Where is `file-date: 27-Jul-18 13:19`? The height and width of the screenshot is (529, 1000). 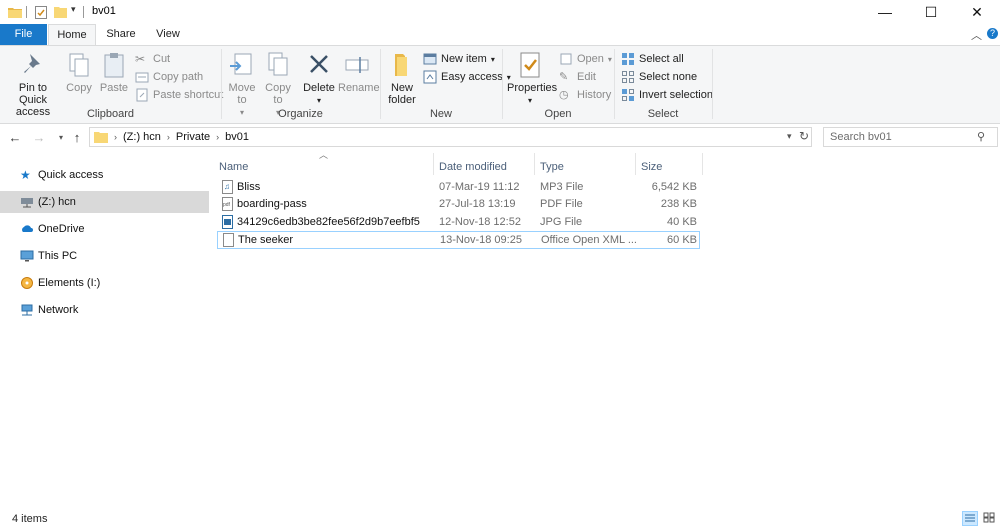
file-date: 27-Jul-18 13:19 is located at coordinates (477, 204).